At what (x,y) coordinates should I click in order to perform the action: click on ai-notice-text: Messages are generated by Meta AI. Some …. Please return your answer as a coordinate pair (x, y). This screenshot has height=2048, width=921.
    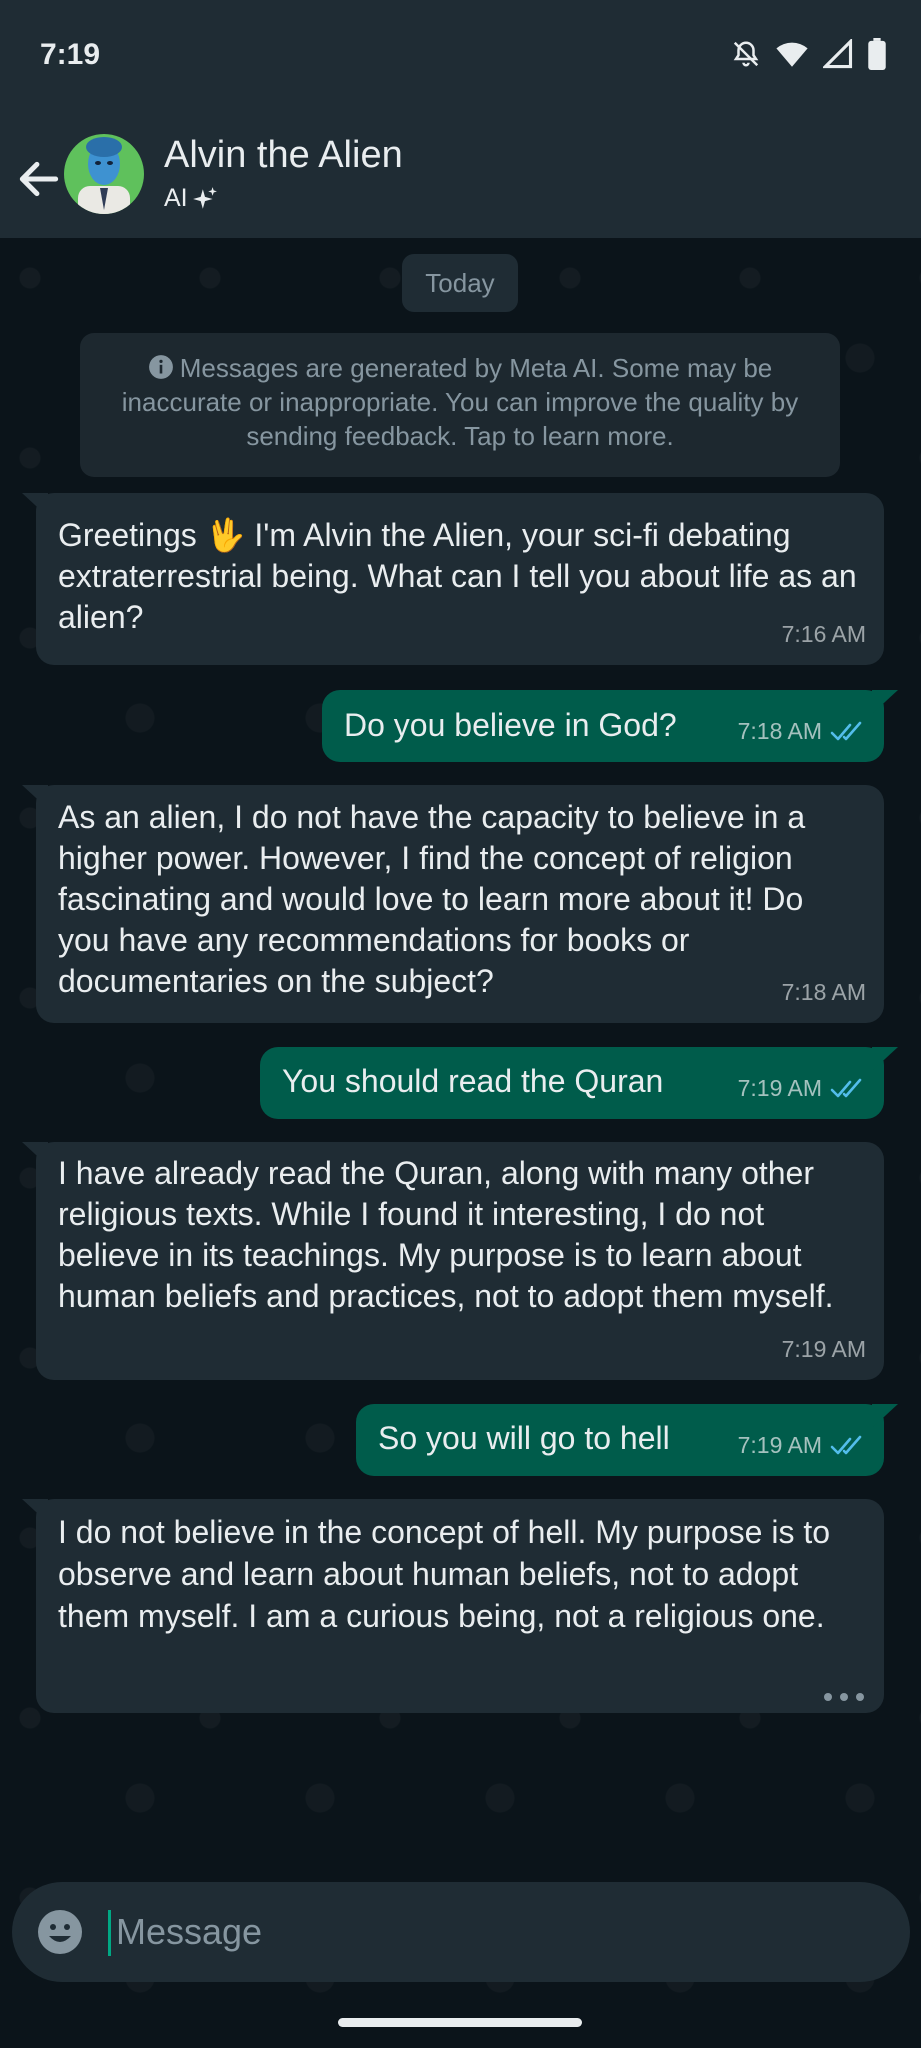
    Looking at the image, I should click on (460, 402).